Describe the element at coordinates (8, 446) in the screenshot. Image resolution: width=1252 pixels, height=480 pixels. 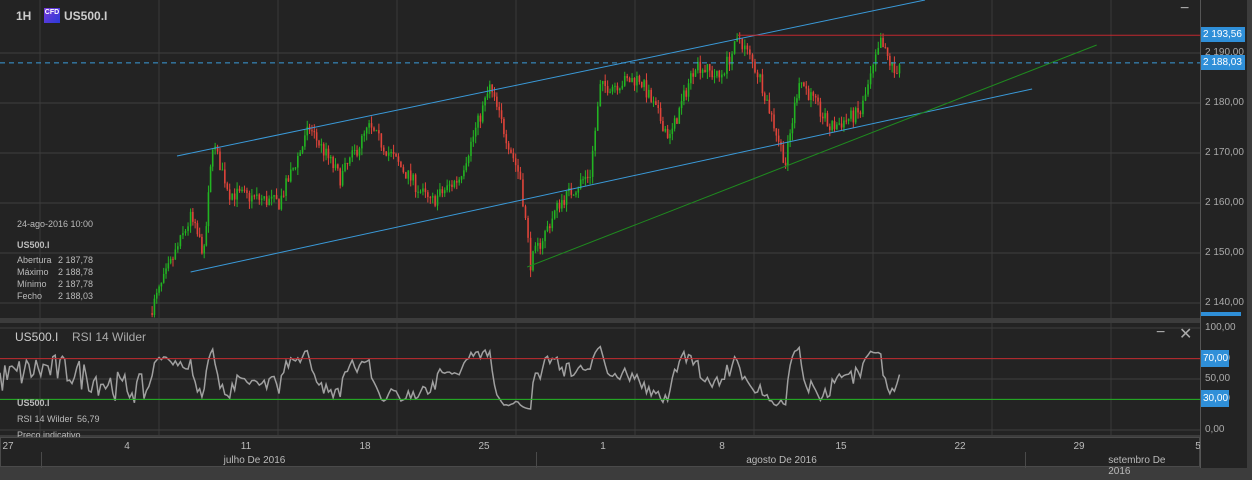
I see `time-tick-label: 27` at that location.